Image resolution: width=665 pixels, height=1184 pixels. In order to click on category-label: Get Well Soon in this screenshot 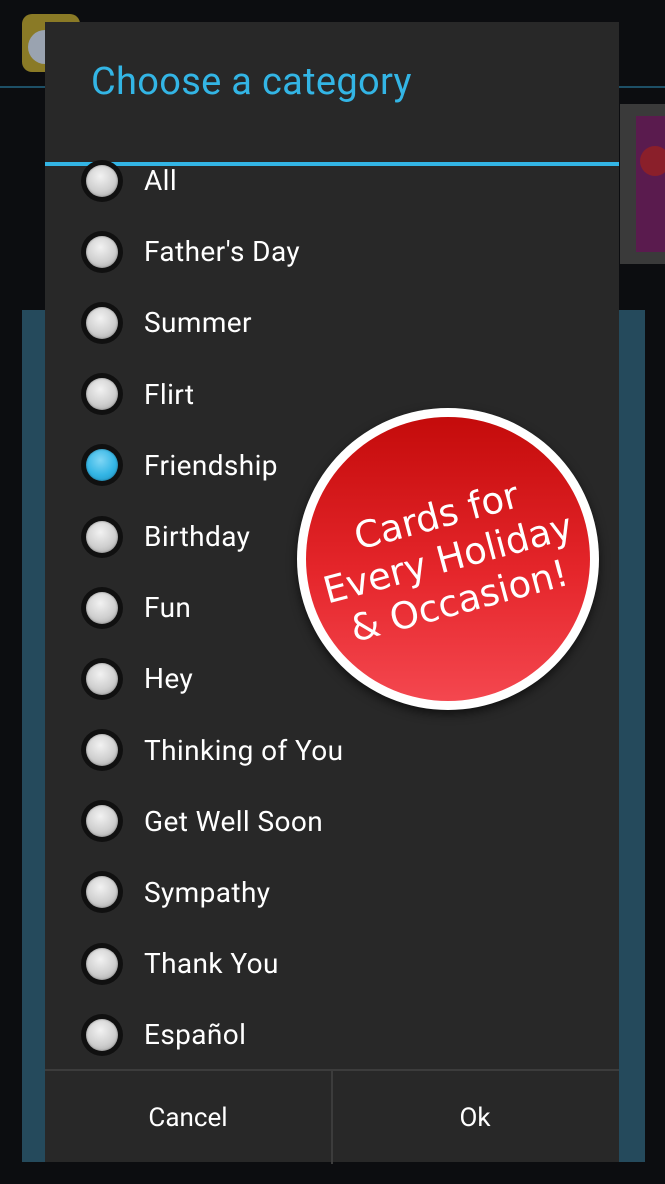, I will do `click(234, 821)`.